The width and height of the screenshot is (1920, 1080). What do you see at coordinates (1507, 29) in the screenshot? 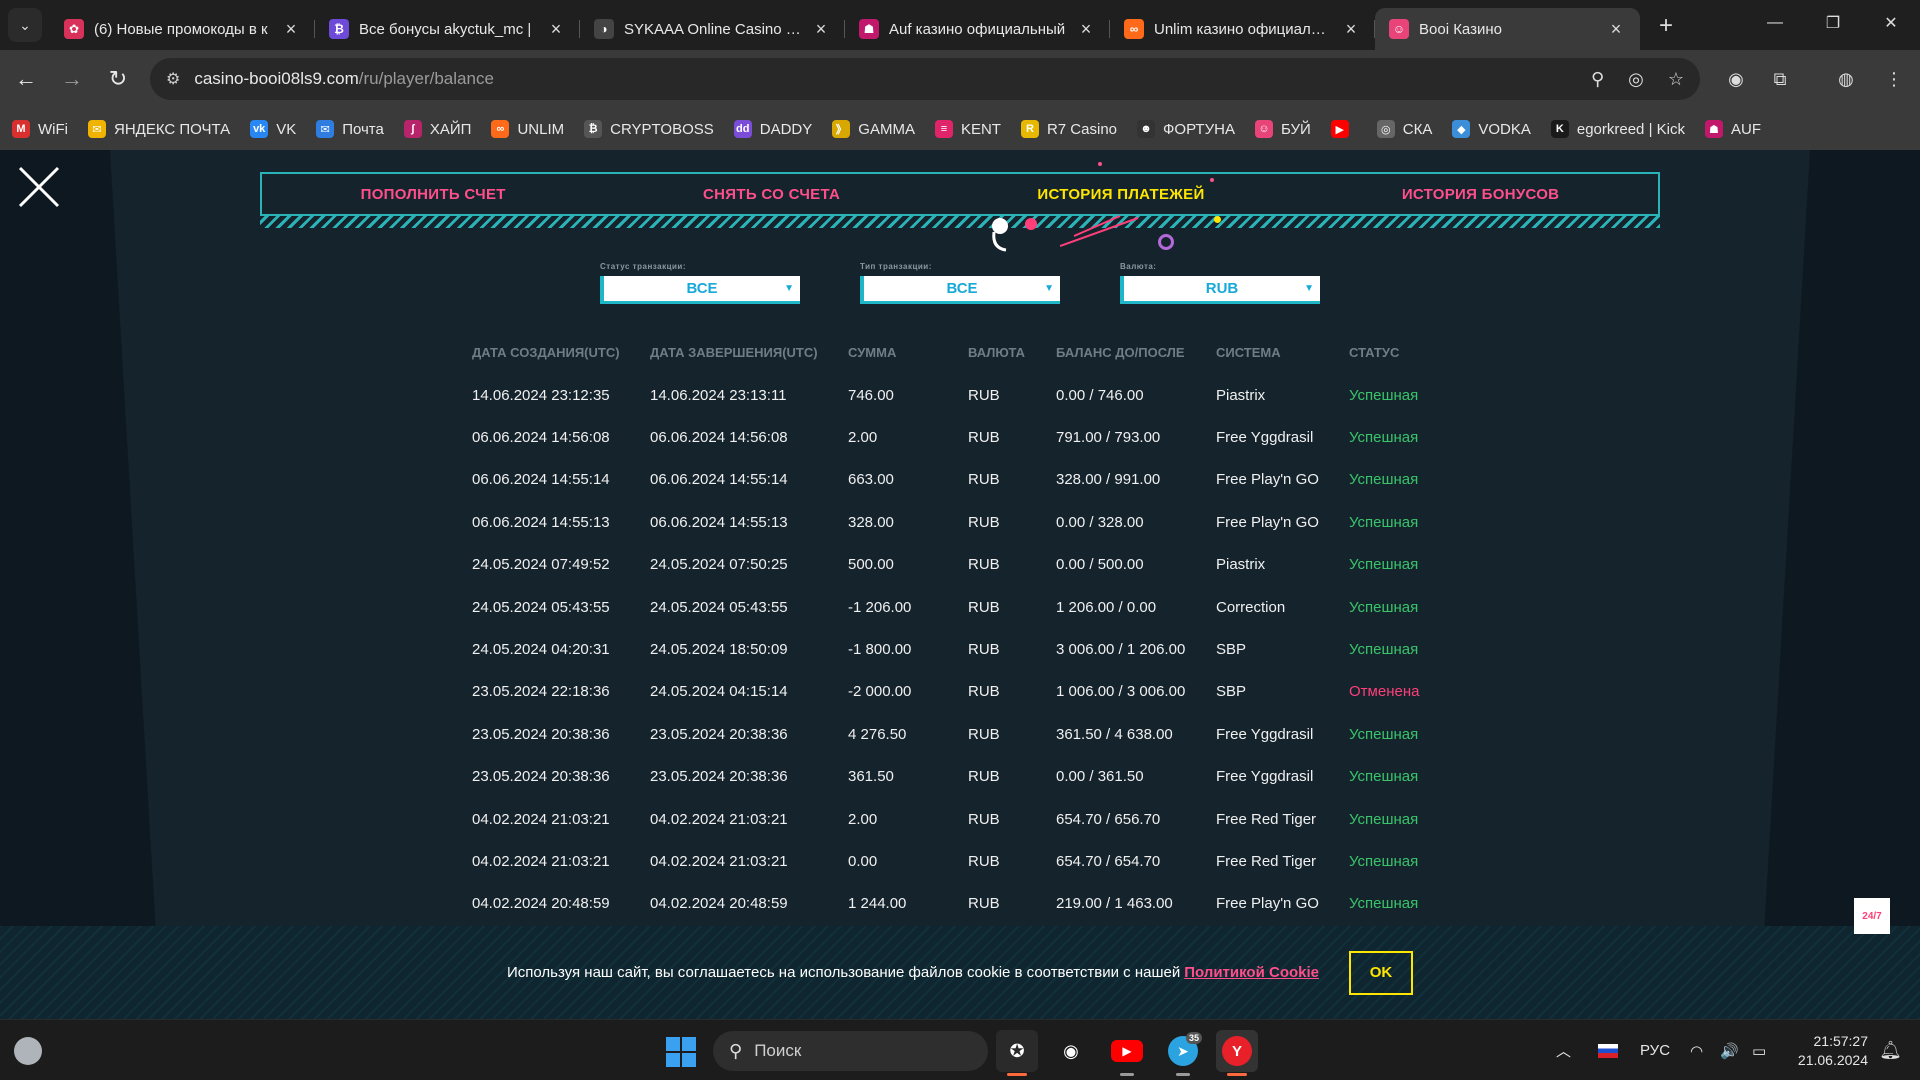
I see `browser-tab: ☺ Booi Казино ×` at bounding box center [1507, 29].